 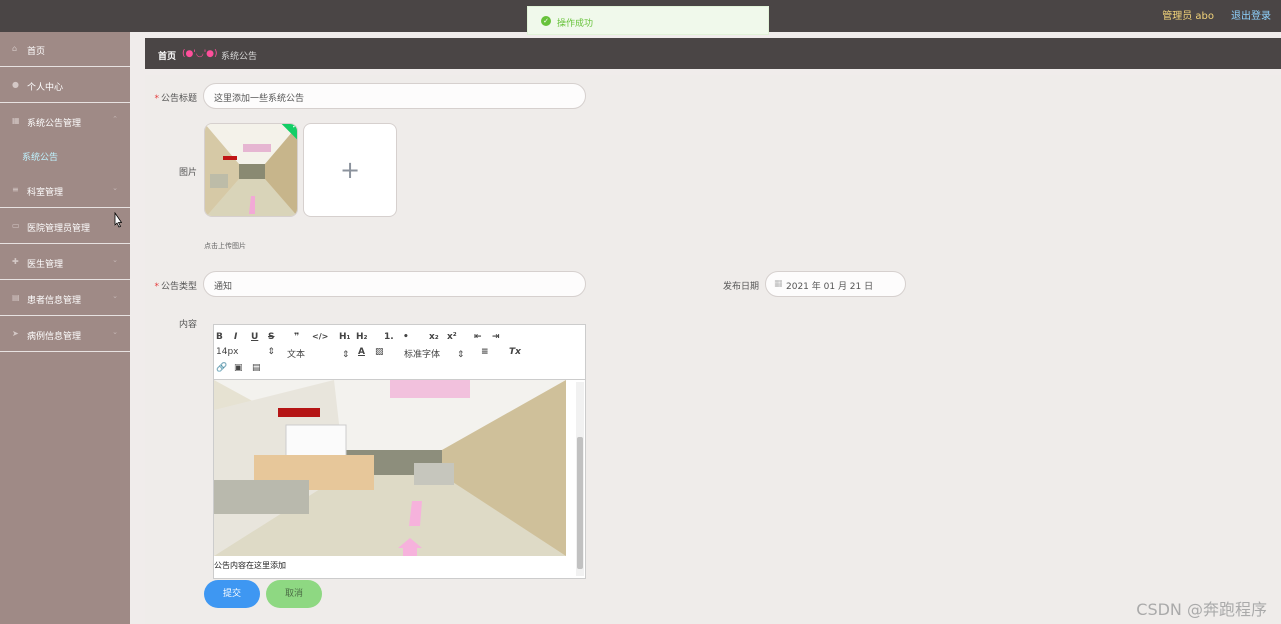 I want to click on image-label: 图片, so click(x=187, y=173).